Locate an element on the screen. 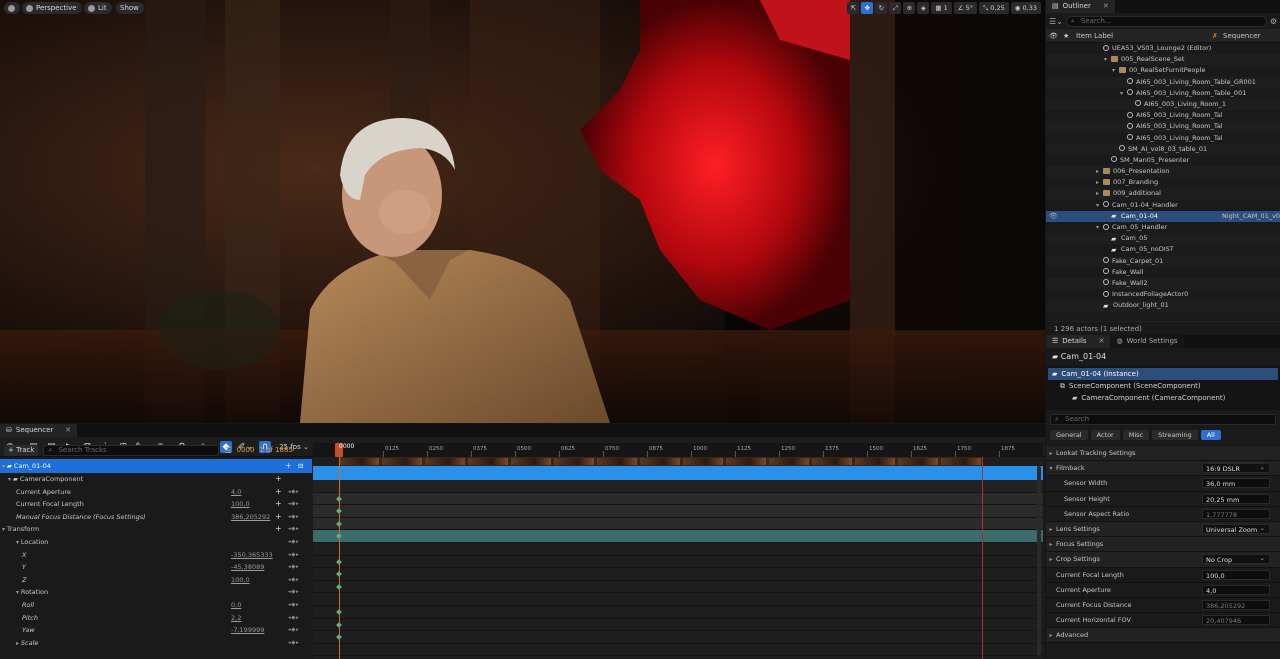 Image resolution: width=1280 pixels, height=659 pixels. outliner-row: ▾ AI65_003_Living_Room_Table_001 is located at coordinates (1163, 93).